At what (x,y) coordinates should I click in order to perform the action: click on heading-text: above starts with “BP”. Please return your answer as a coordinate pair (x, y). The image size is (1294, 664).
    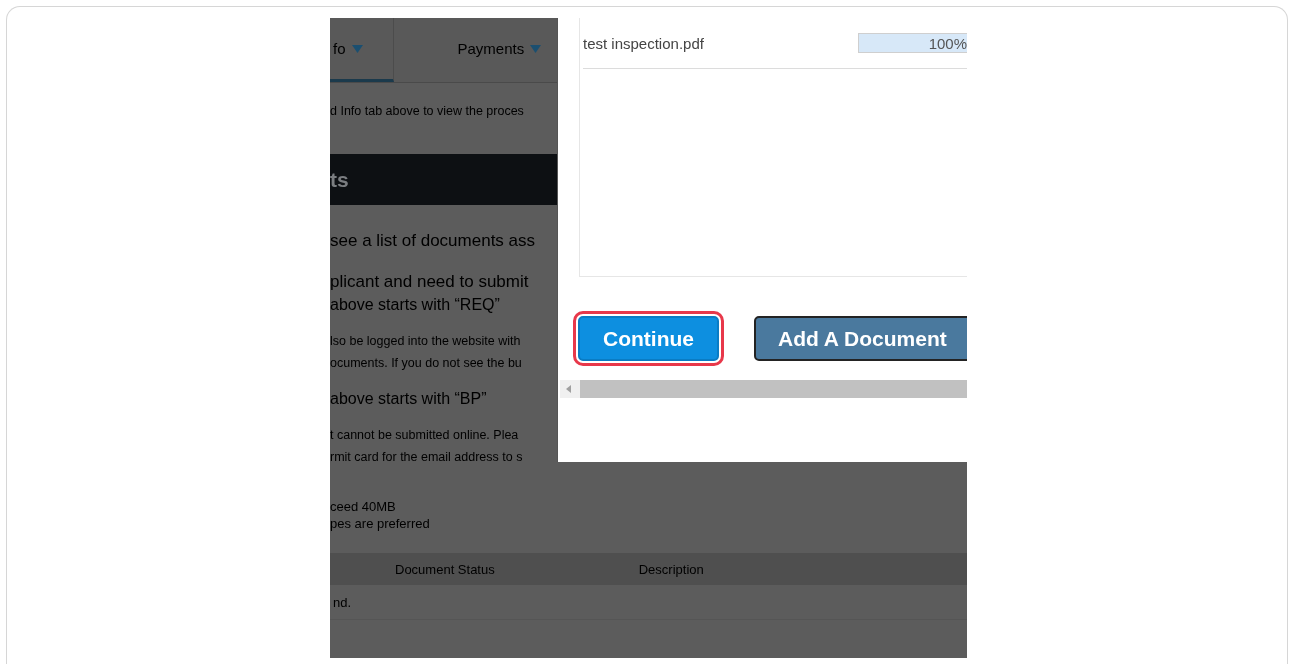
    Looking at the image, I should click on (408, 399).